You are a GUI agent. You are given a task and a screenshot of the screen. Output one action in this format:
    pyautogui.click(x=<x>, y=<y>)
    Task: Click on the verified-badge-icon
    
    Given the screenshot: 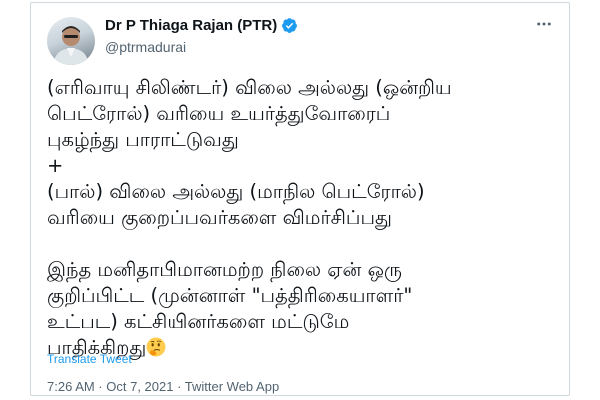 What is the action you would take?
    pyautogui.click(x=289, y=25)
    